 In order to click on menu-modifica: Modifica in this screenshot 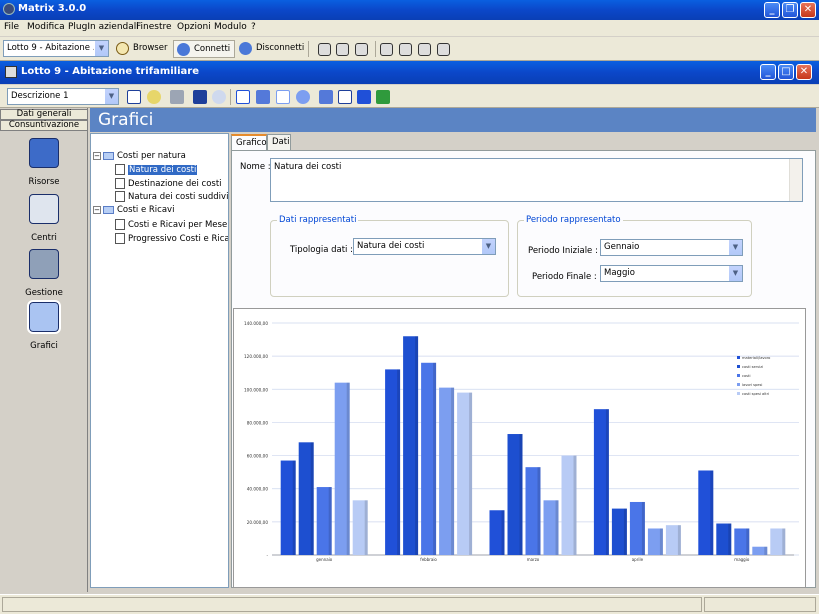, I will do `click(46, 27)`.